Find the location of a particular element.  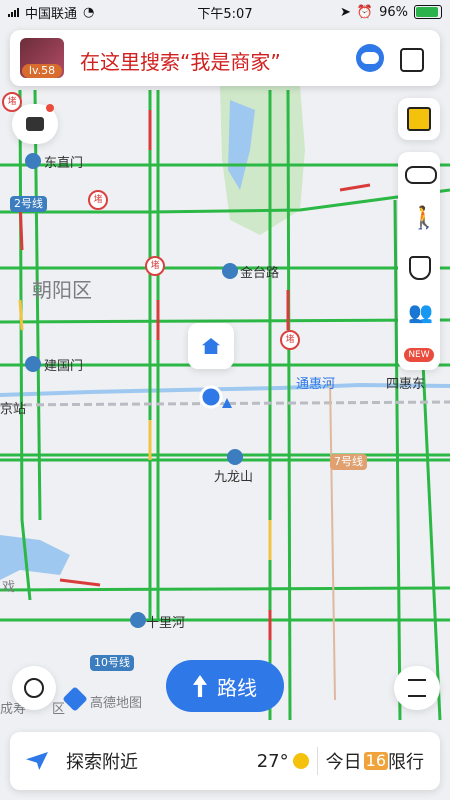

bottom-bar: 探索附近 27° 今日 16 限行 is located at coordinates (225, 761).